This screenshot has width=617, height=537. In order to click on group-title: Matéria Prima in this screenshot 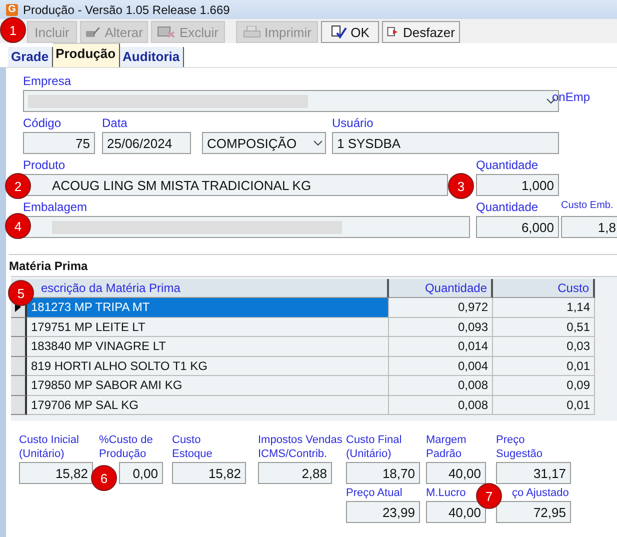, I will do `click(313, 263)`.